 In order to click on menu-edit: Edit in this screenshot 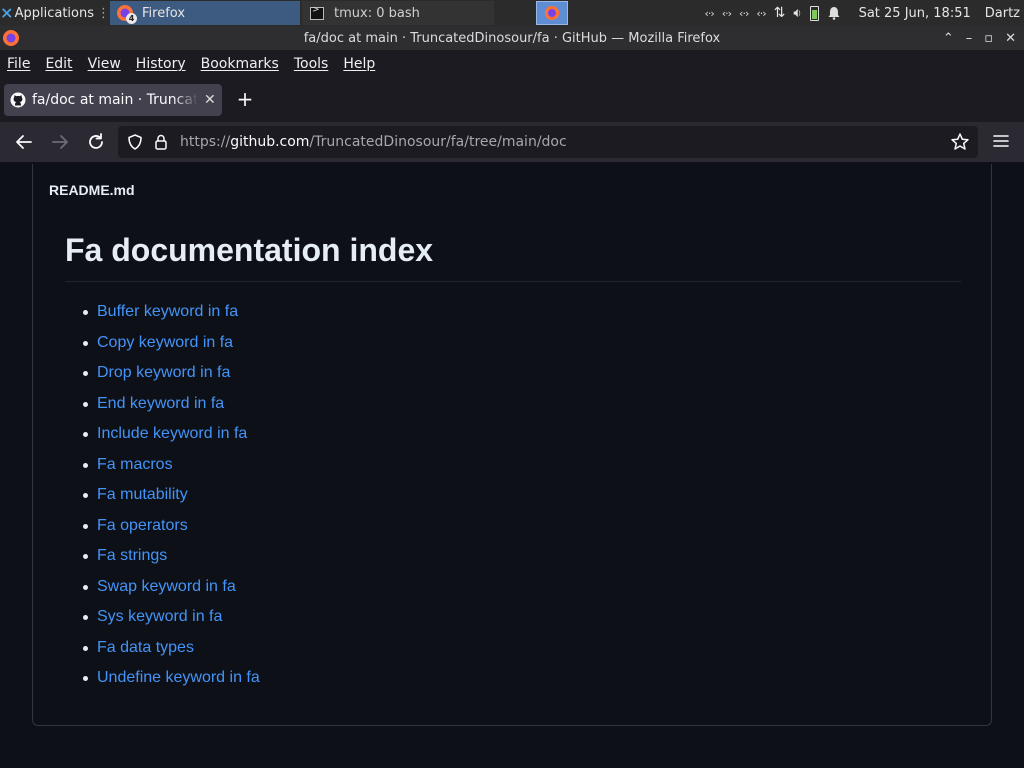, I will do `click(58, 64)`.